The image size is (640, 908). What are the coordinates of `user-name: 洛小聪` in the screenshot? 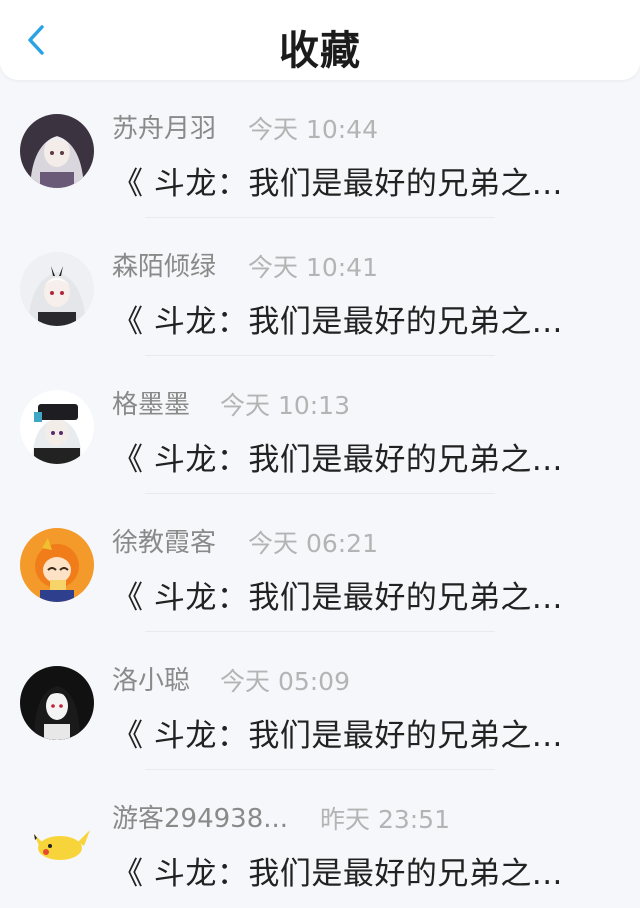 It's located at (151, 681).